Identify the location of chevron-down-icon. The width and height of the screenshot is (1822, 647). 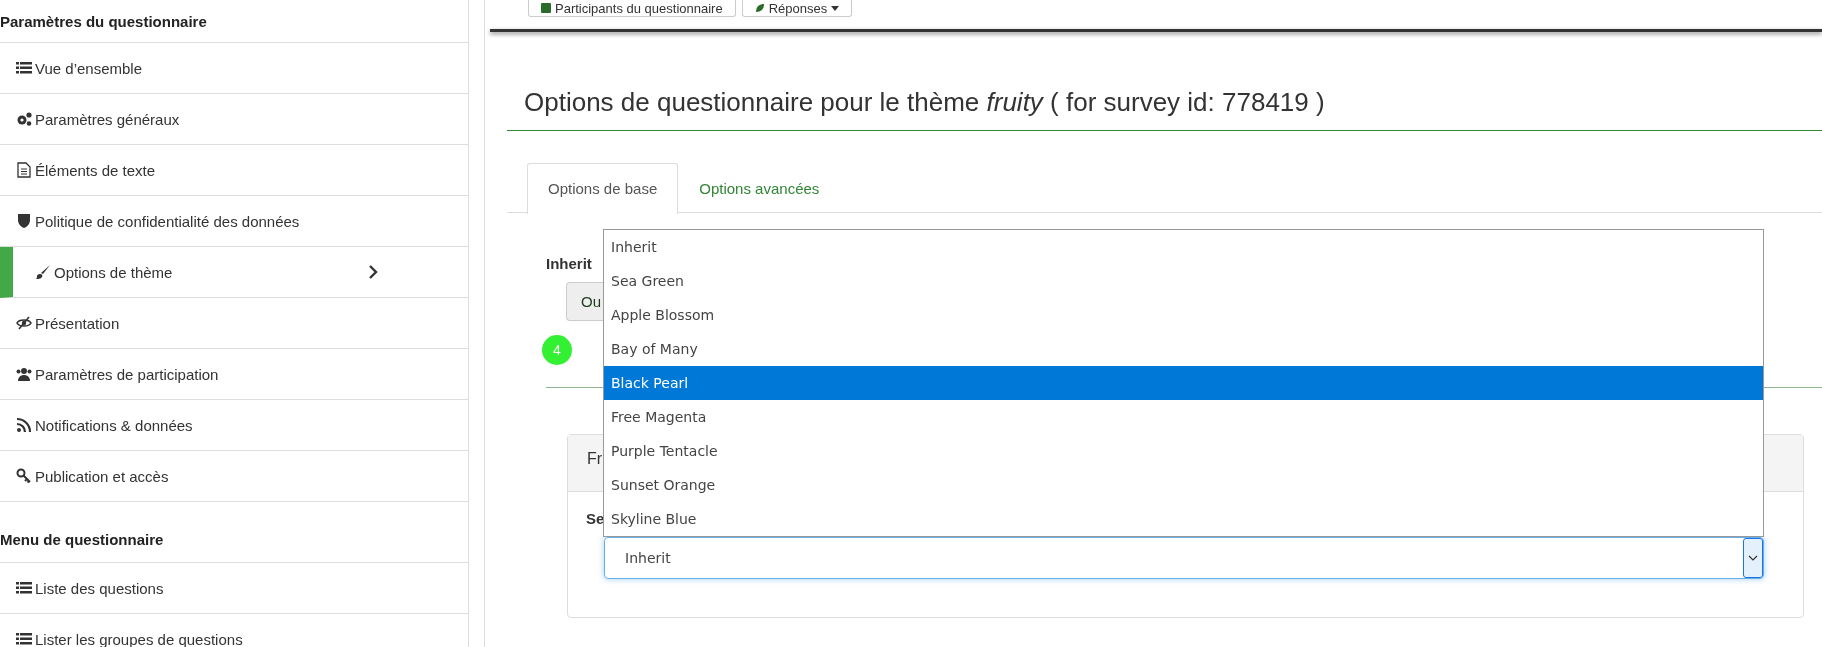
(1753, 558).